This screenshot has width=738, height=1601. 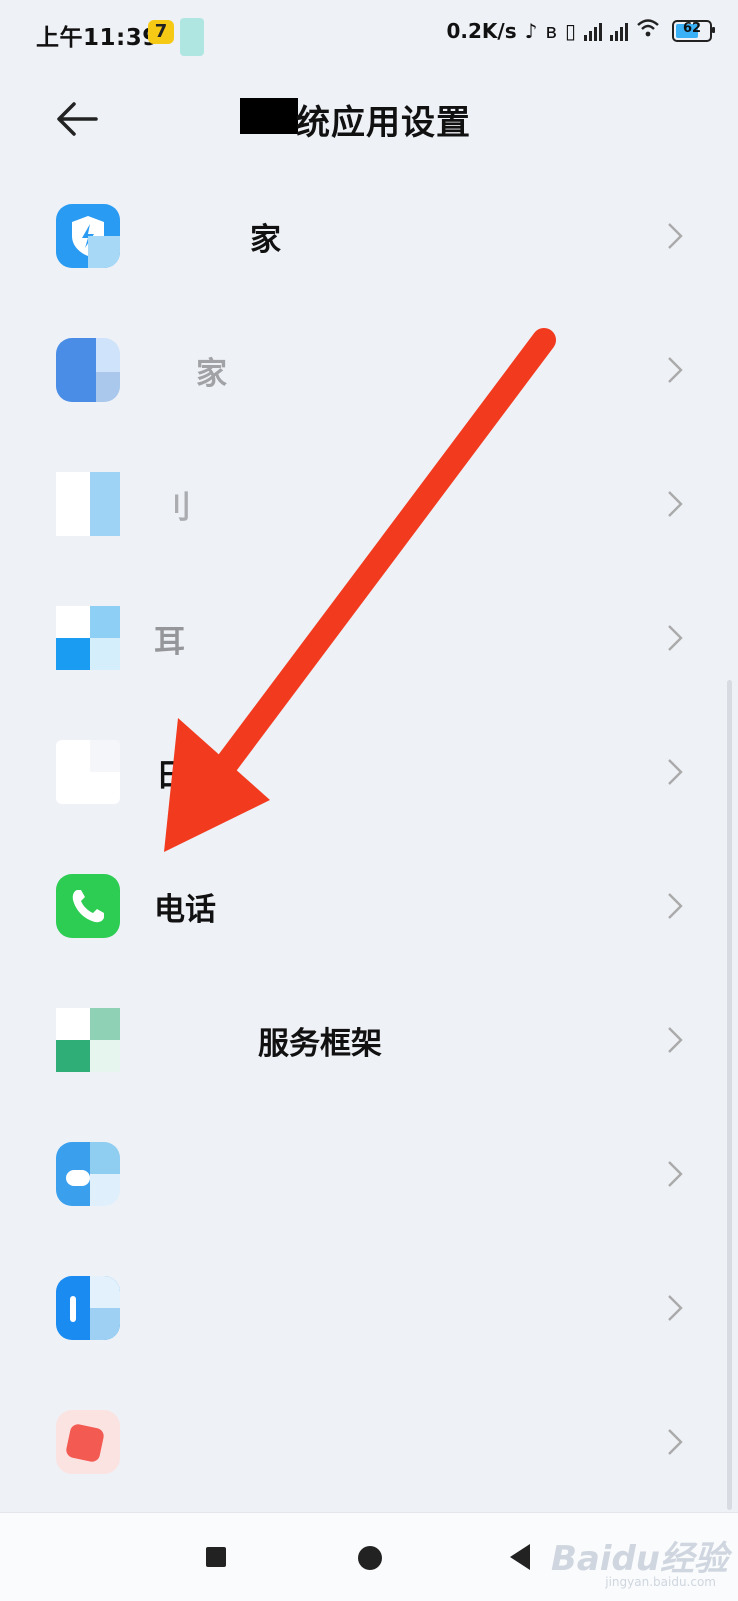 What do you see at coordinates (593, 31) in the screenshot?
I see `signal-icon` at bounding box center [593, 31].